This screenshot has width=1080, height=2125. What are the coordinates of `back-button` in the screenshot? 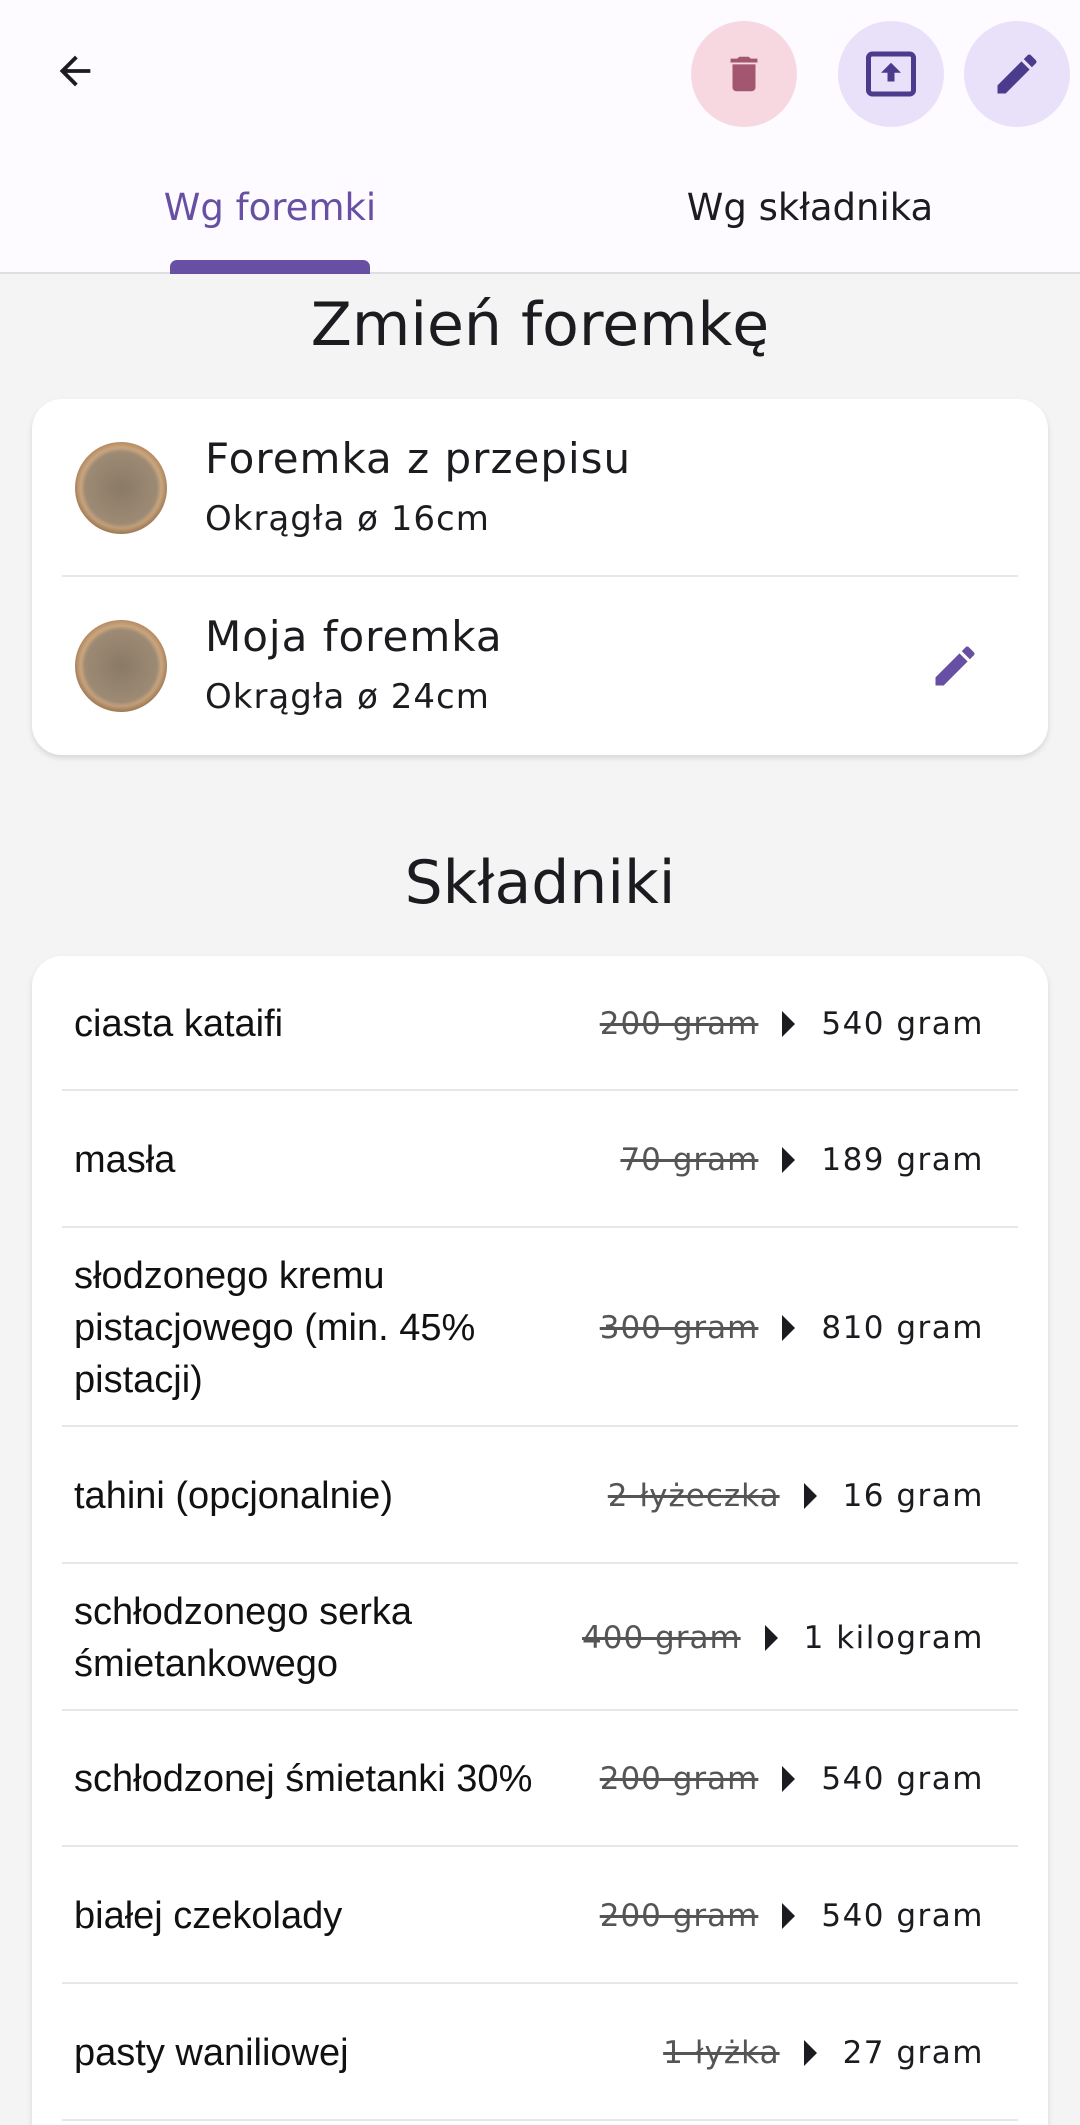 It's located at (75, 71).